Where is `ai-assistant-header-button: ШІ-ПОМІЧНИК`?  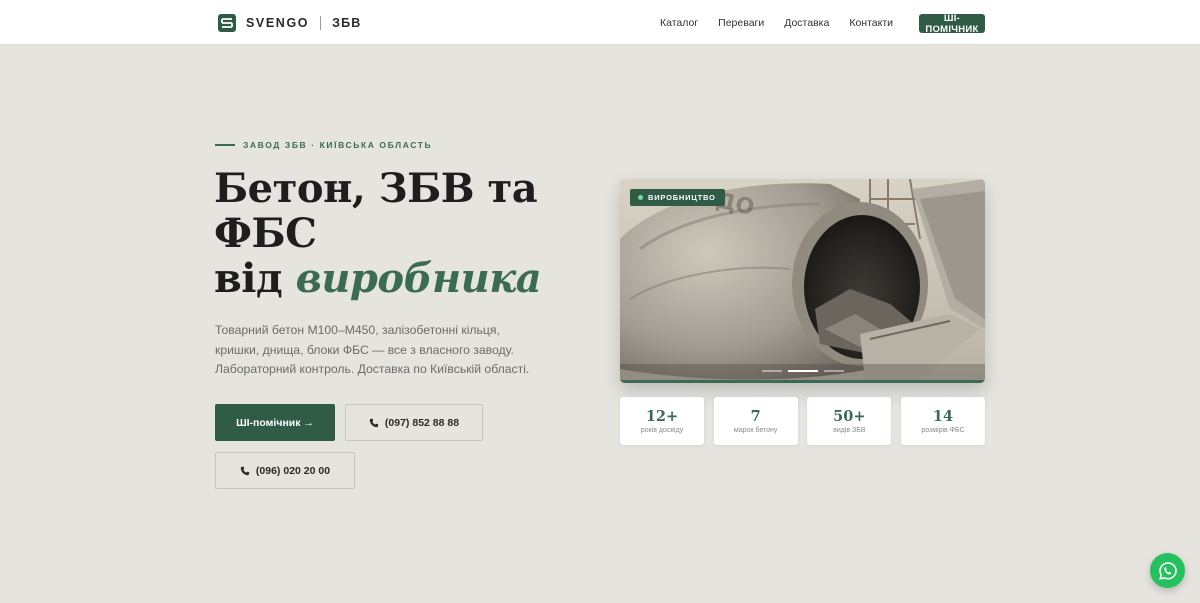 ai-assistant-header-button: ШІ-ПОМІЧНИК is located at coordinates (952, 24).